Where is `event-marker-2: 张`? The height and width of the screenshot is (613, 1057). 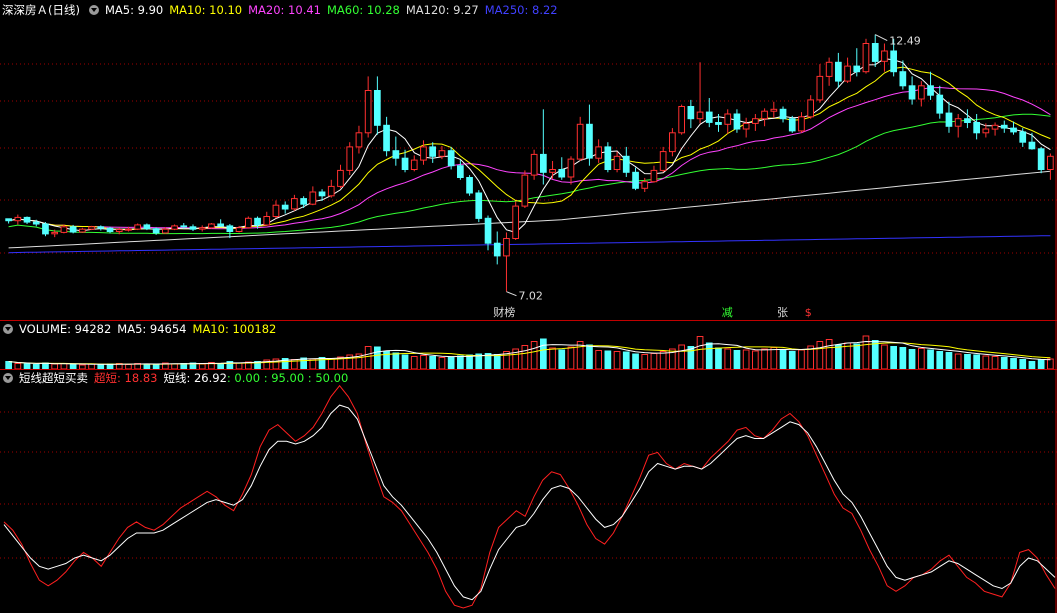
event-marker-2: 张 is located at coordinates (782, 312).